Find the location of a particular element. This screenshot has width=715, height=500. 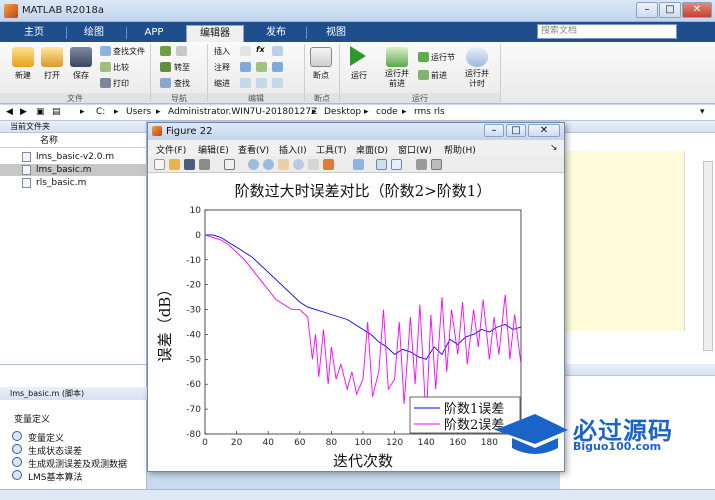

run-section-button: 运行节 is located at coordinates (443, 57).